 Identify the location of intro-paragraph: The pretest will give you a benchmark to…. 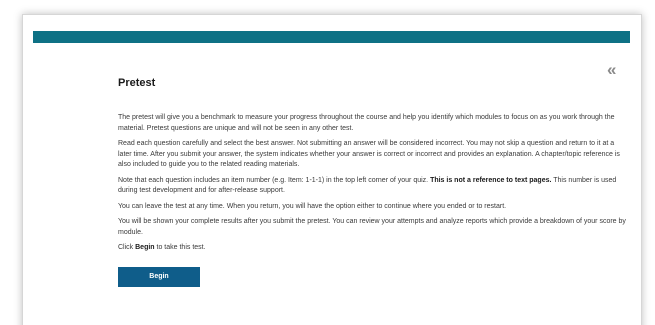
(366, 123).